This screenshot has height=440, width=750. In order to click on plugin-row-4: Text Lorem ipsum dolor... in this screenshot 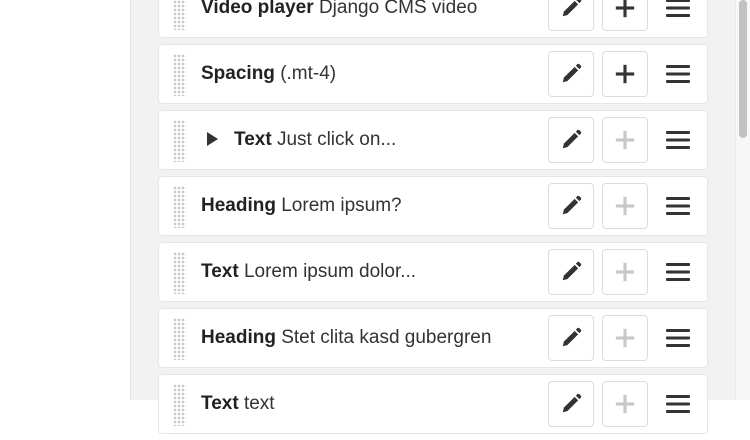, I will do `click(433, 272)`.